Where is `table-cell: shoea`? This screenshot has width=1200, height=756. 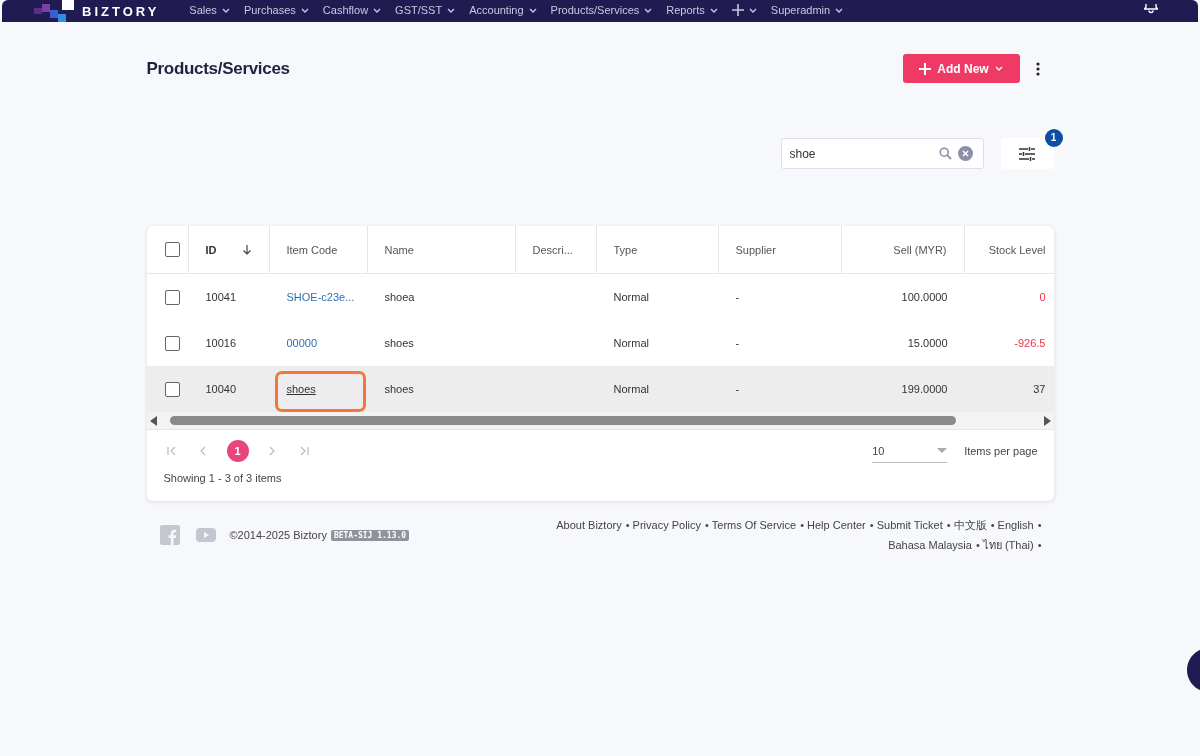
table-cell: shoea is located at coordinates (399, 297).